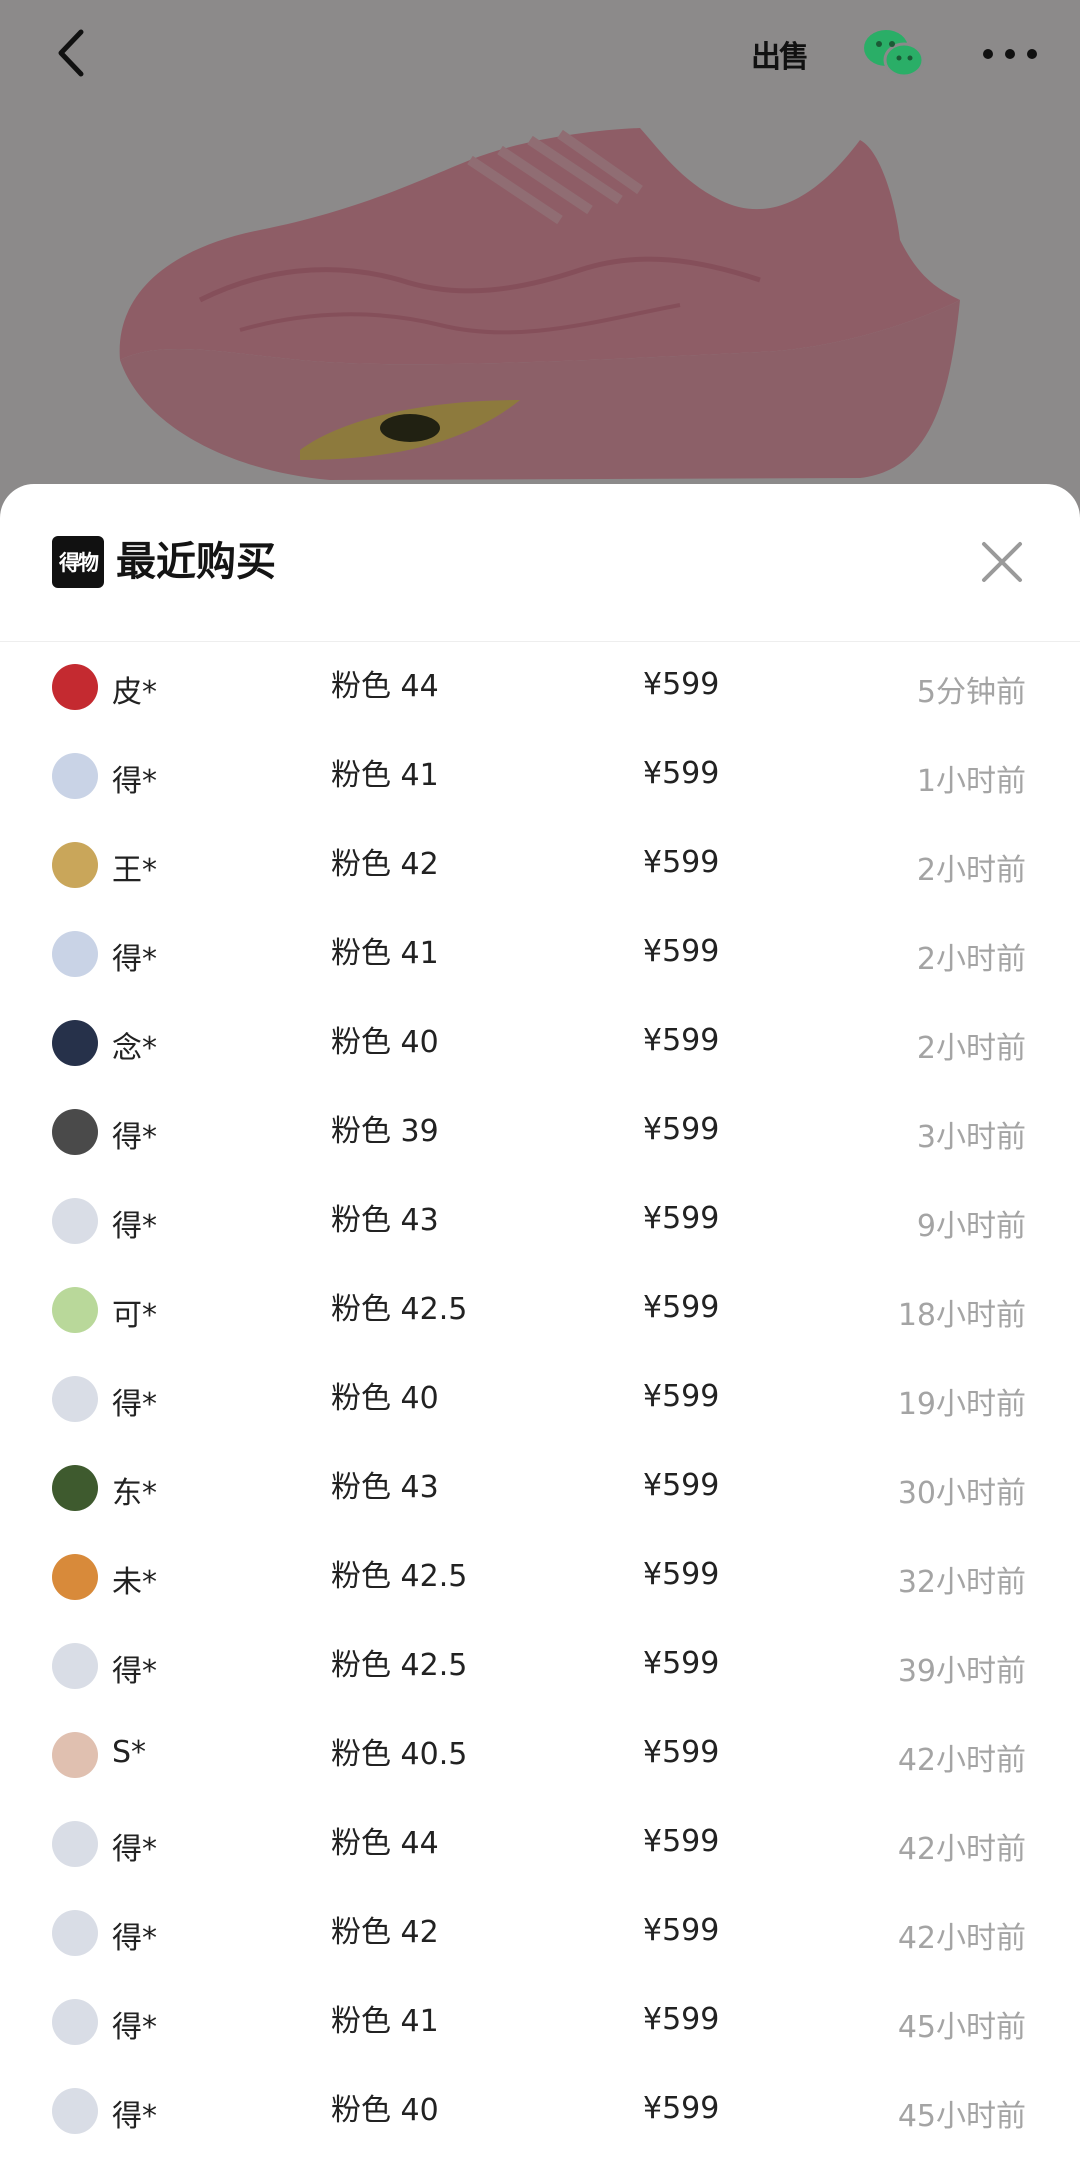  What do you see at coordinates (961, 1315) in the screenshot?
I see `purchase-time: 18小时前` at bounding box center [961, 1315].